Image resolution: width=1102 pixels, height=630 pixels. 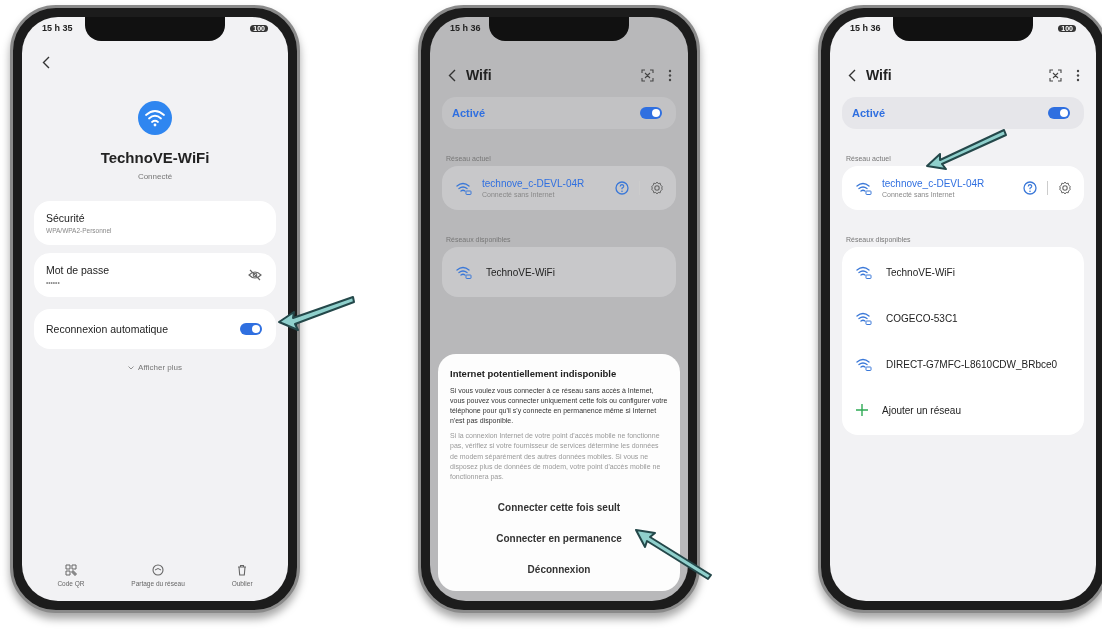 What do you see at coordinates (70, 570) in the screenshot?
I see `qr-code-icon` at bounding box center [70, 570].